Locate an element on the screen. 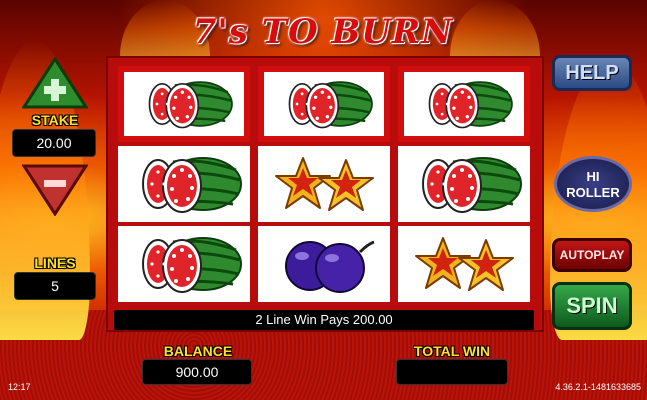 The height and width of the screenshot is (400, 647). lines-value: 5 is located at coordinates (55, 286).